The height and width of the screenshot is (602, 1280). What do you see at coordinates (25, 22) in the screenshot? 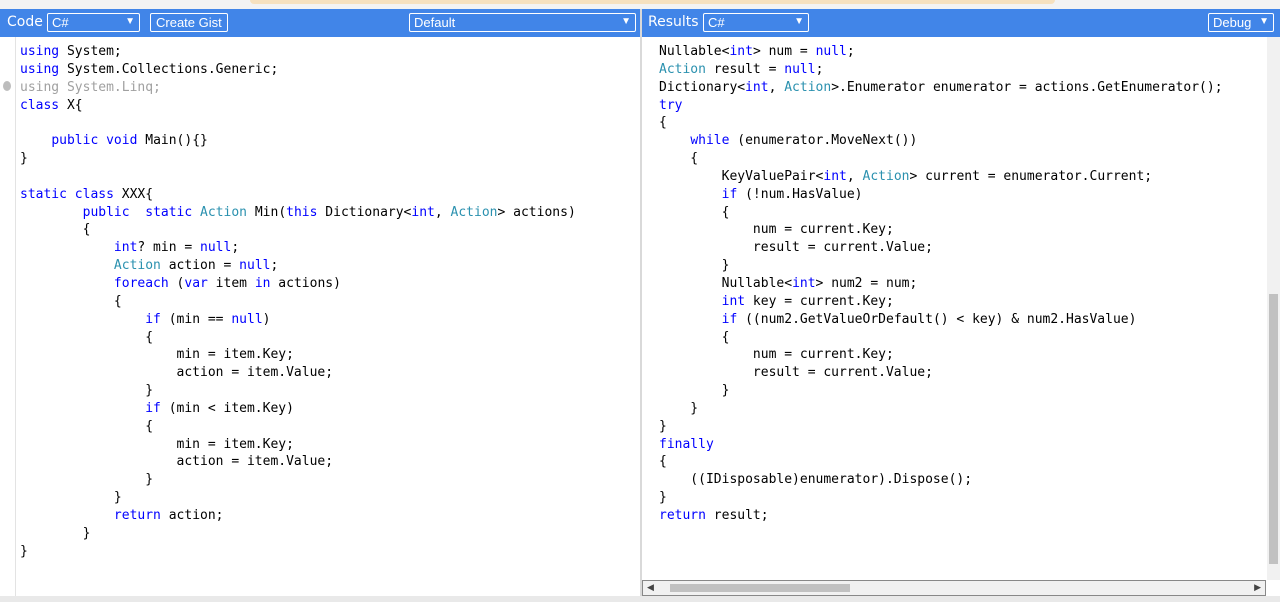
I see `code-label: Code` at bounding box center [25, 22].